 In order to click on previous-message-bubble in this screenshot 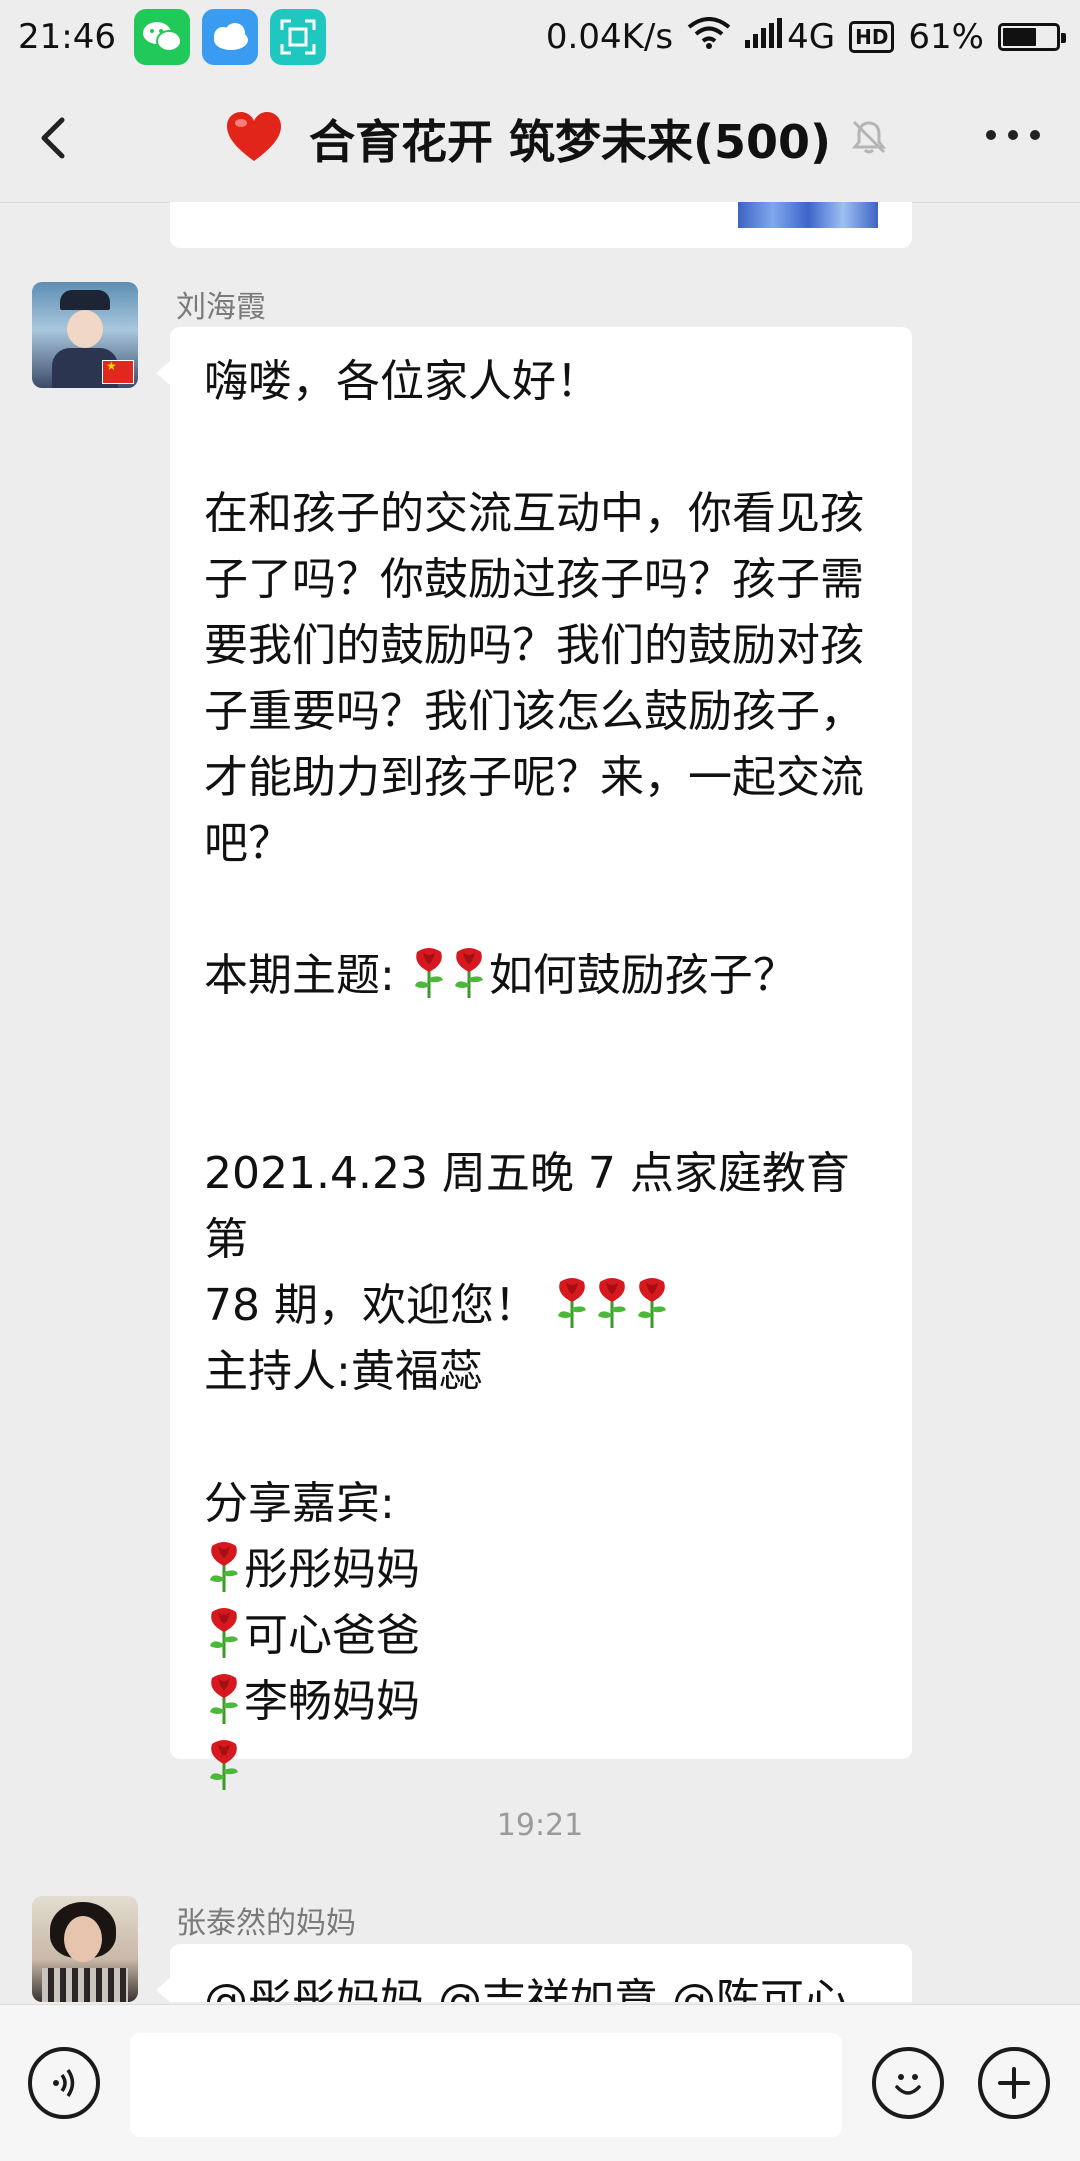, I will do `click(541, 225)`.